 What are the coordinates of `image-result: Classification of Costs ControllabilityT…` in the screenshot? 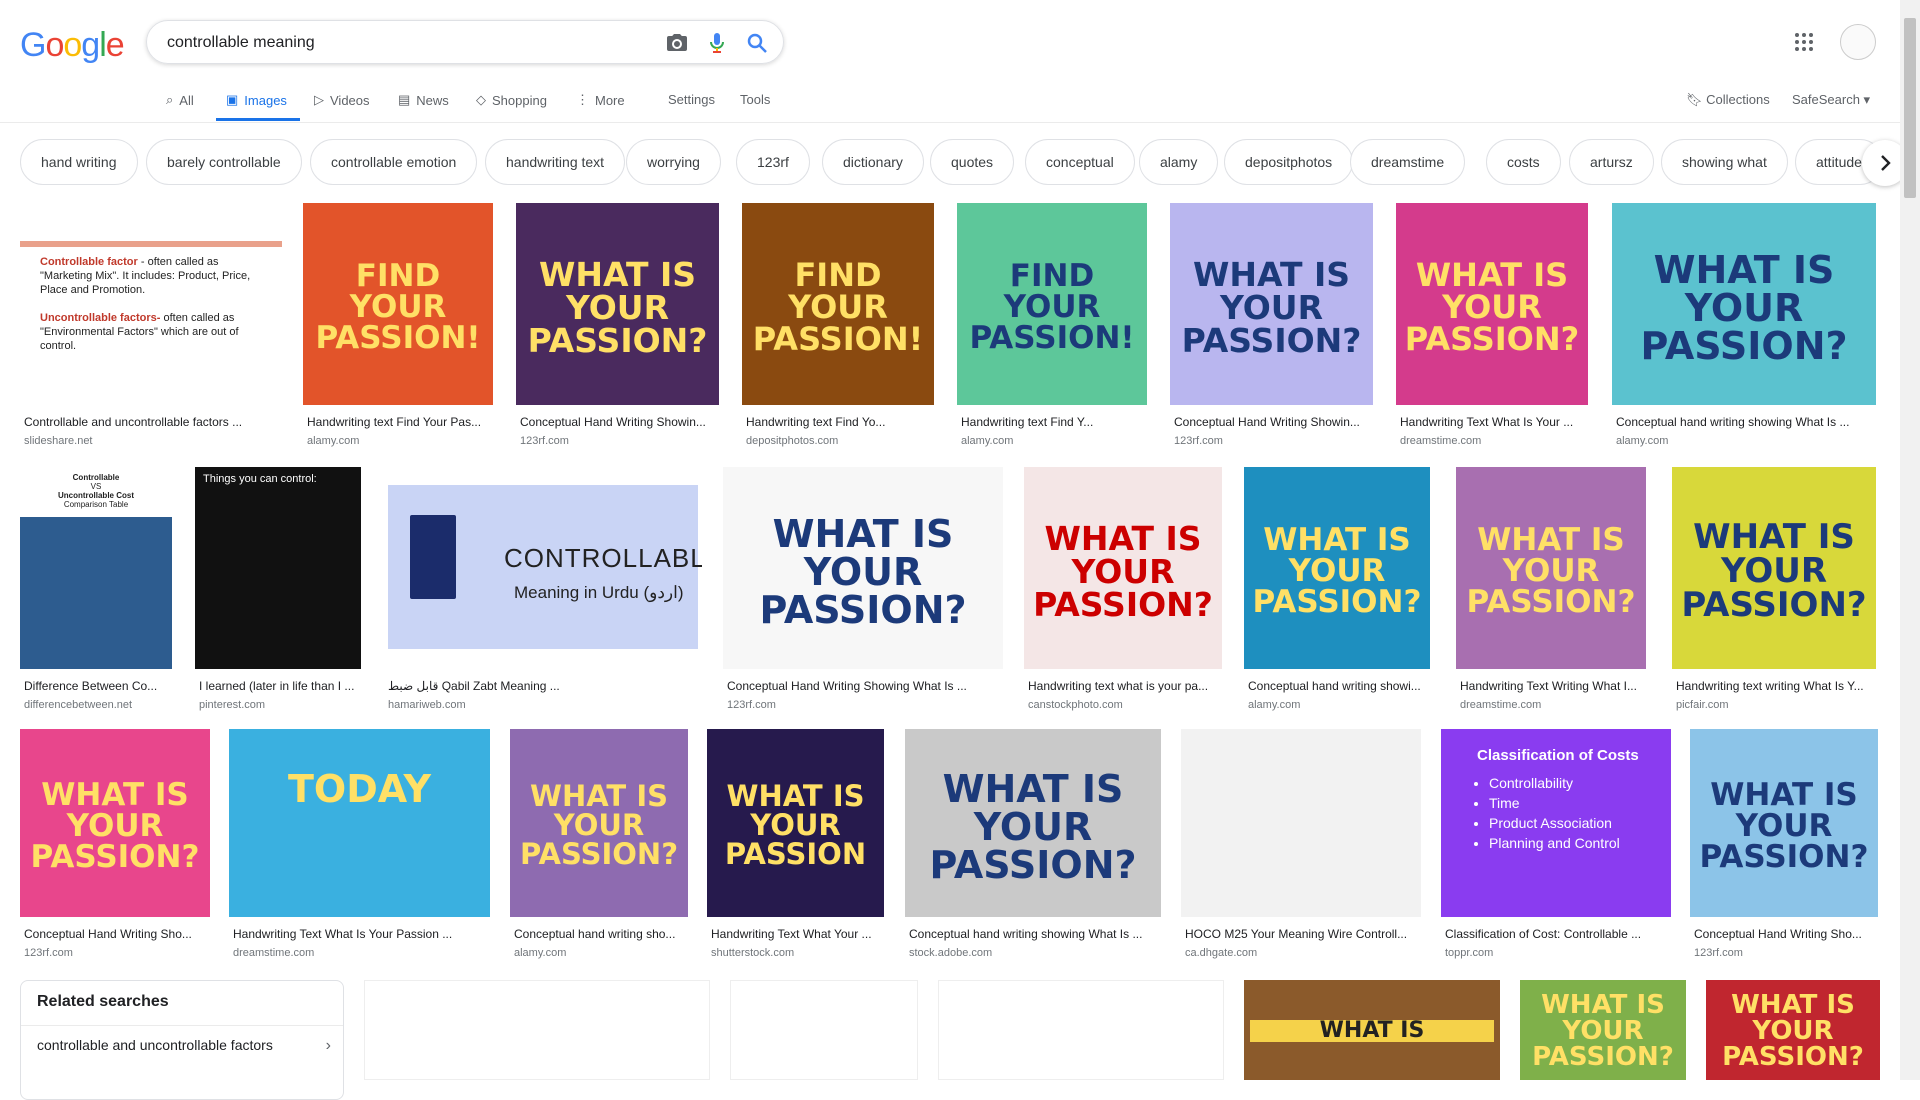 It's located at (1556, 851).